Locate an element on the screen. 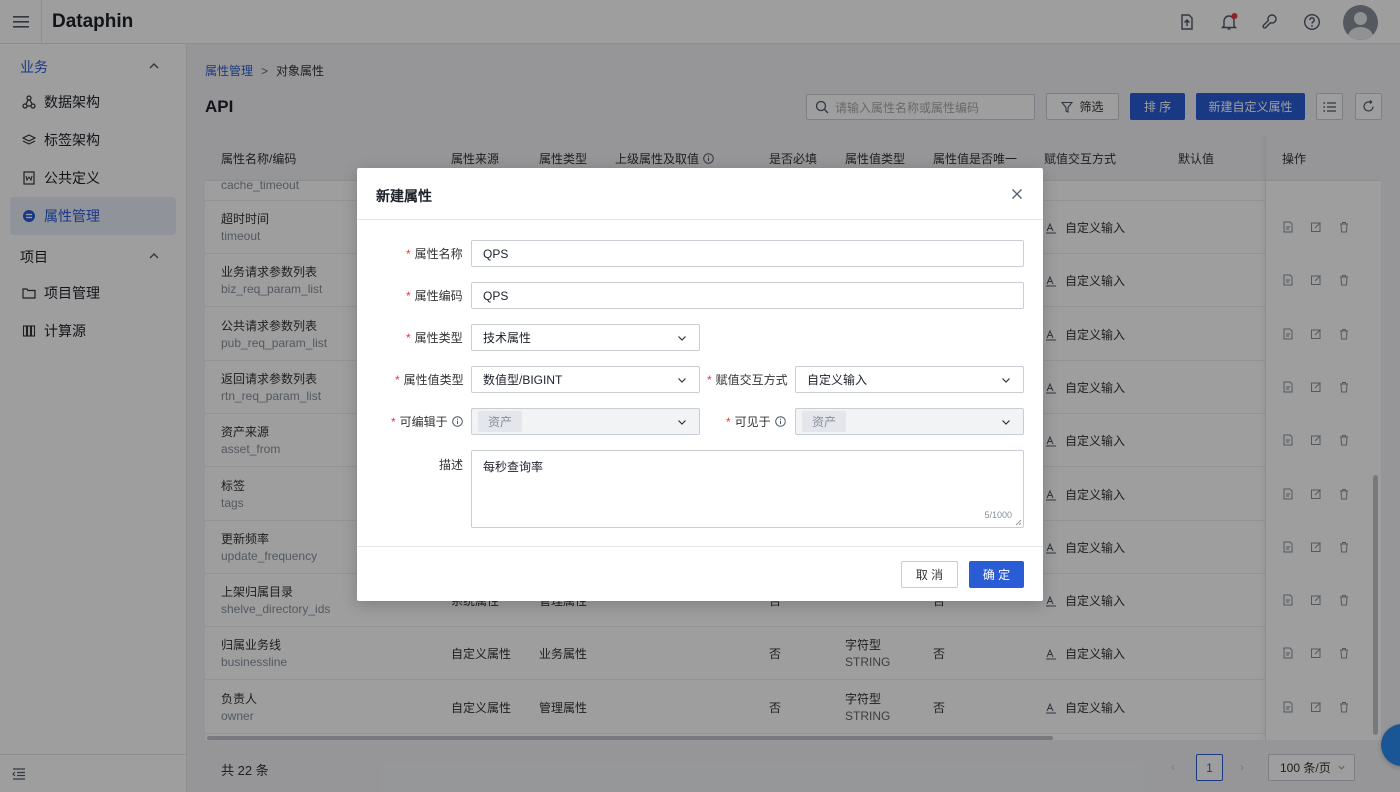 This screenshot has width=1400, height=792. value-type-label-text: 属性值类型 is located at coordinates (433, 380).